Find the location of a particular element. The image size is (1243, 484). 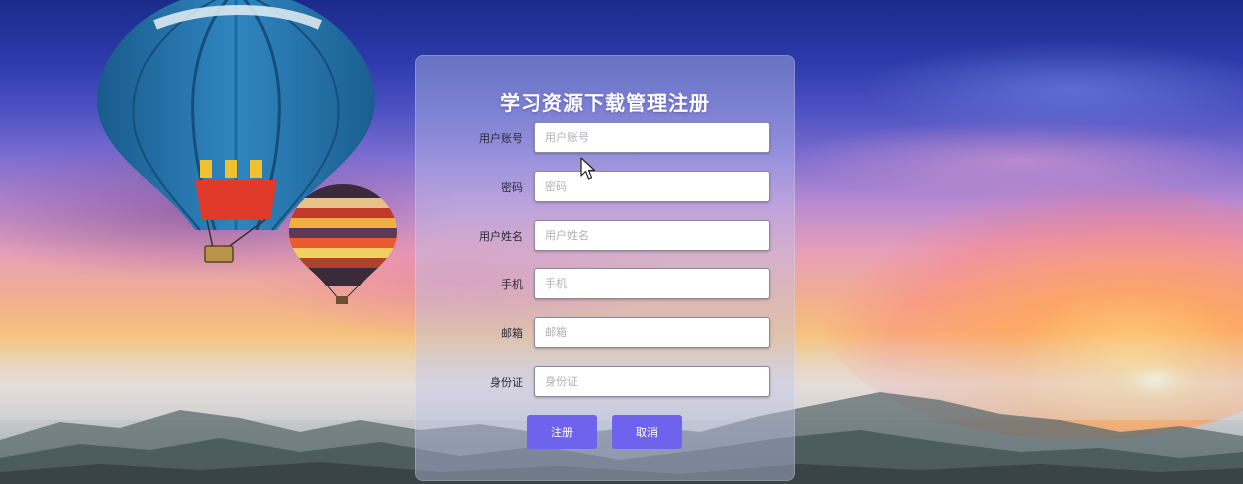

form-row-name: 用户姓名 is located at coordinates (605, 236).